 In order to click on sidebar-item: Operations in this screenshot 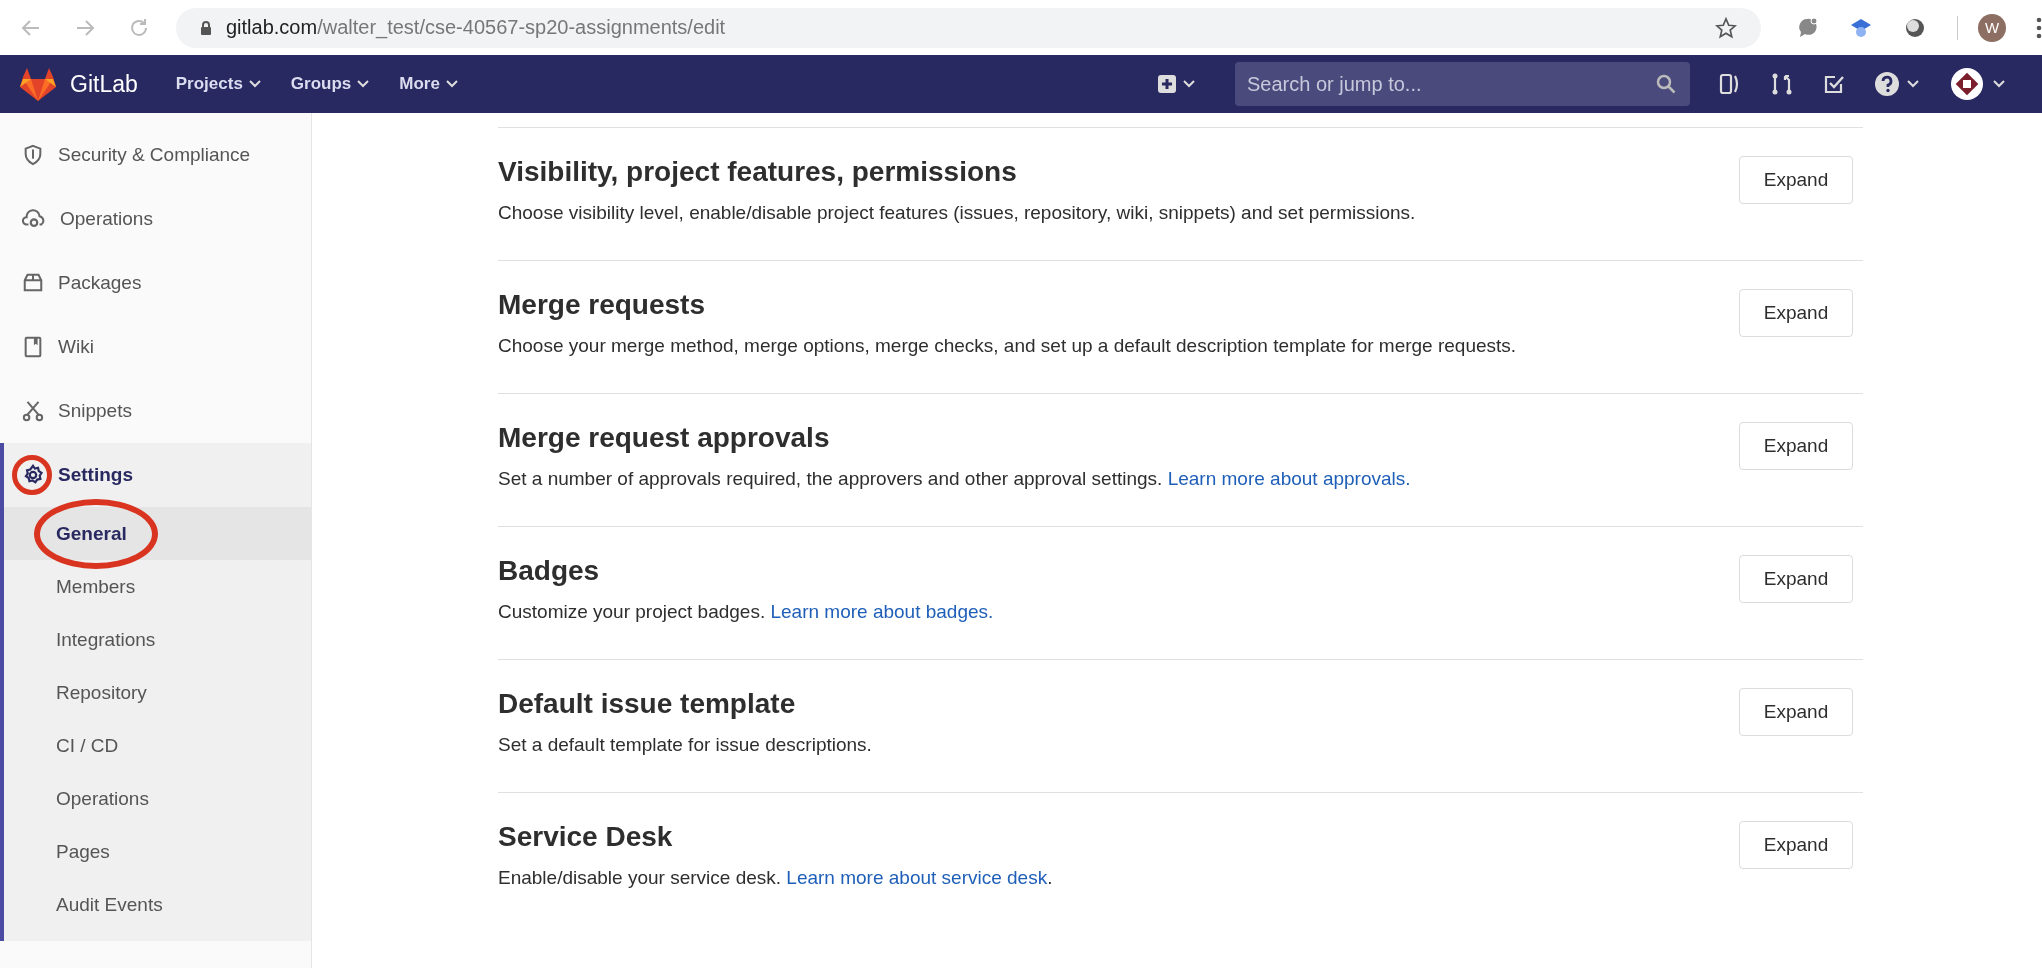, I will do `click(155, 219)`.